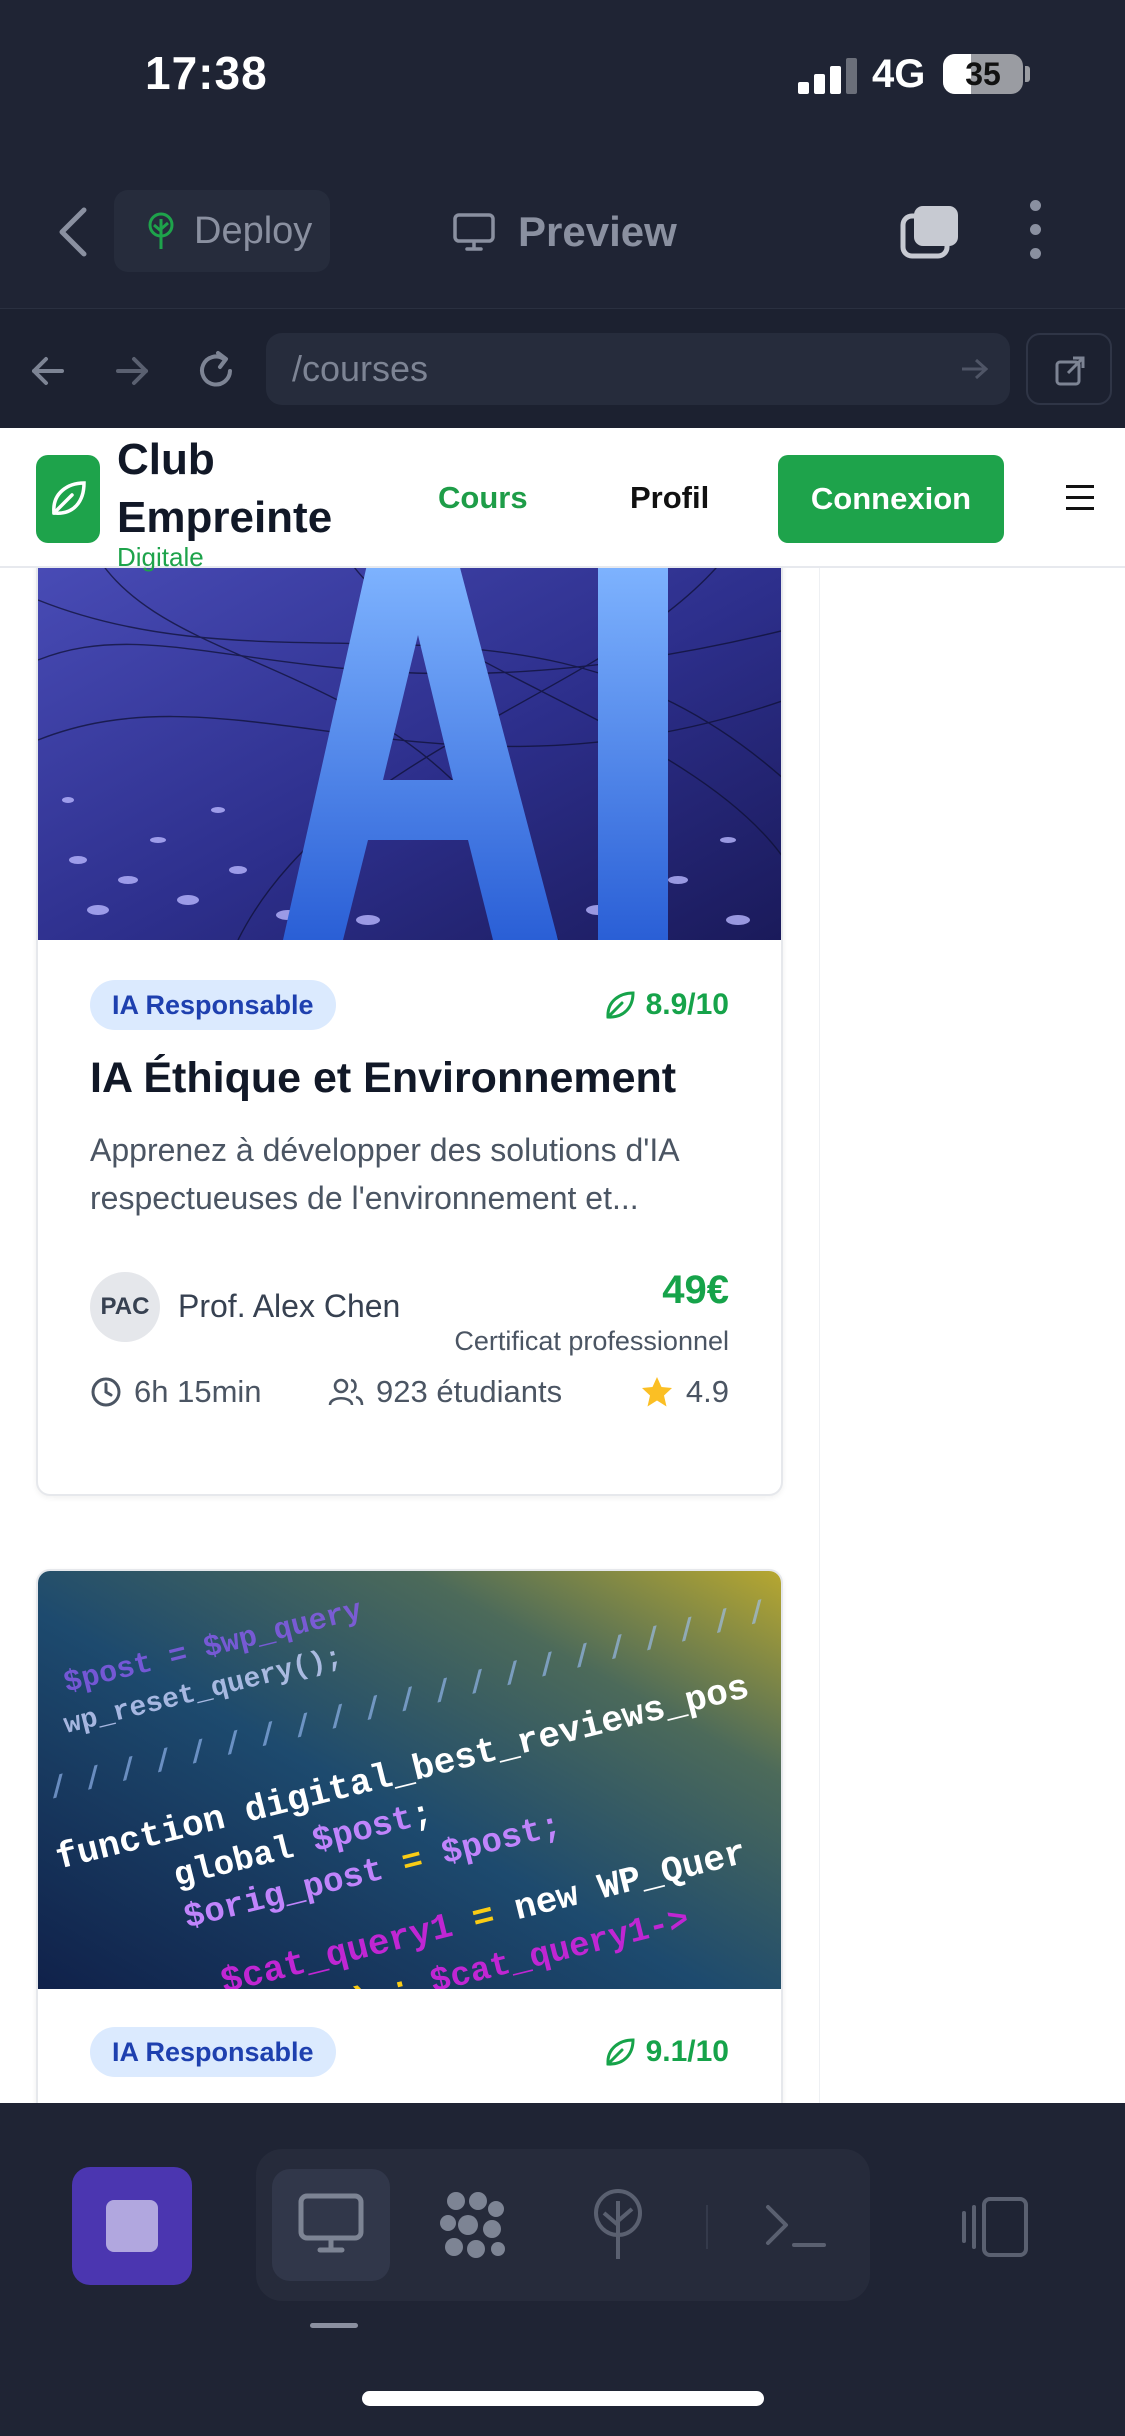  I want to click on back-chevron-icon, so click(74, 232).